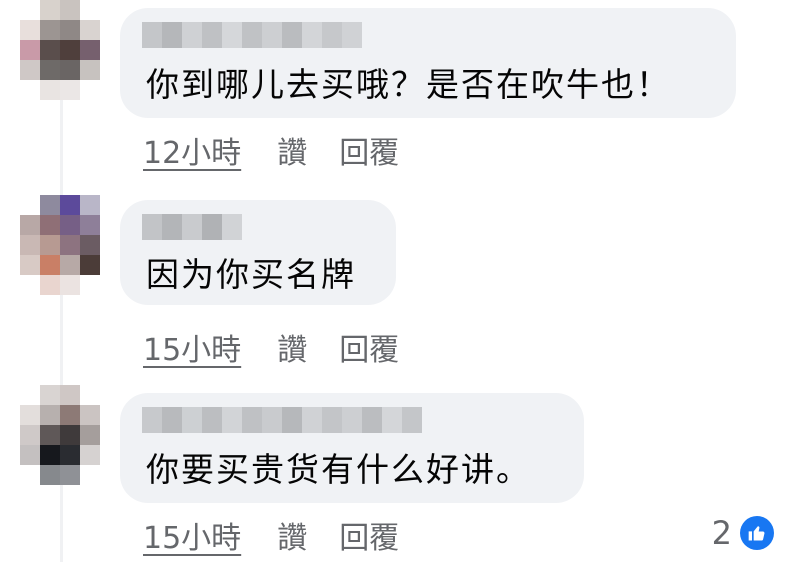 The height and width of the screenshot is (562, 800). What do you see at coordinates (408, 84) in the screenshot?
I see `comment-text: 你到哪儿去买哦？是否在吹牛也！` at bounding box center [408, 84].